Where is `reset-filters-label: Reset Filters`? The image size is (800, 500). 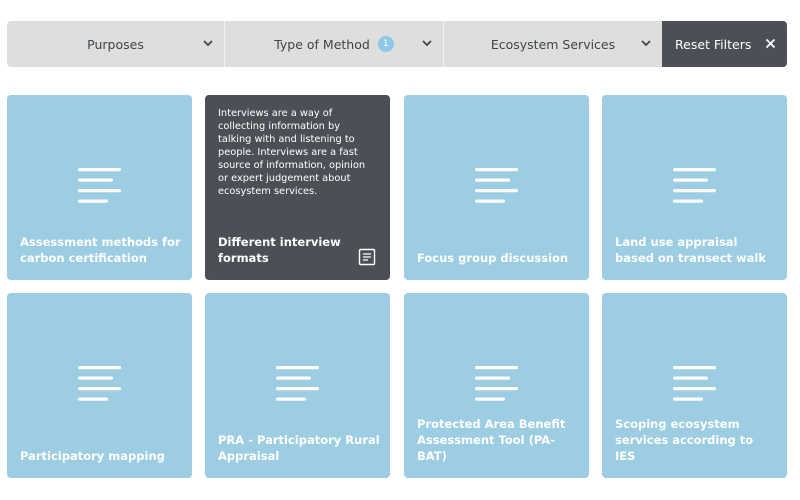 reset-filters-label: Reset Filters is located at coordinates (713, 44).